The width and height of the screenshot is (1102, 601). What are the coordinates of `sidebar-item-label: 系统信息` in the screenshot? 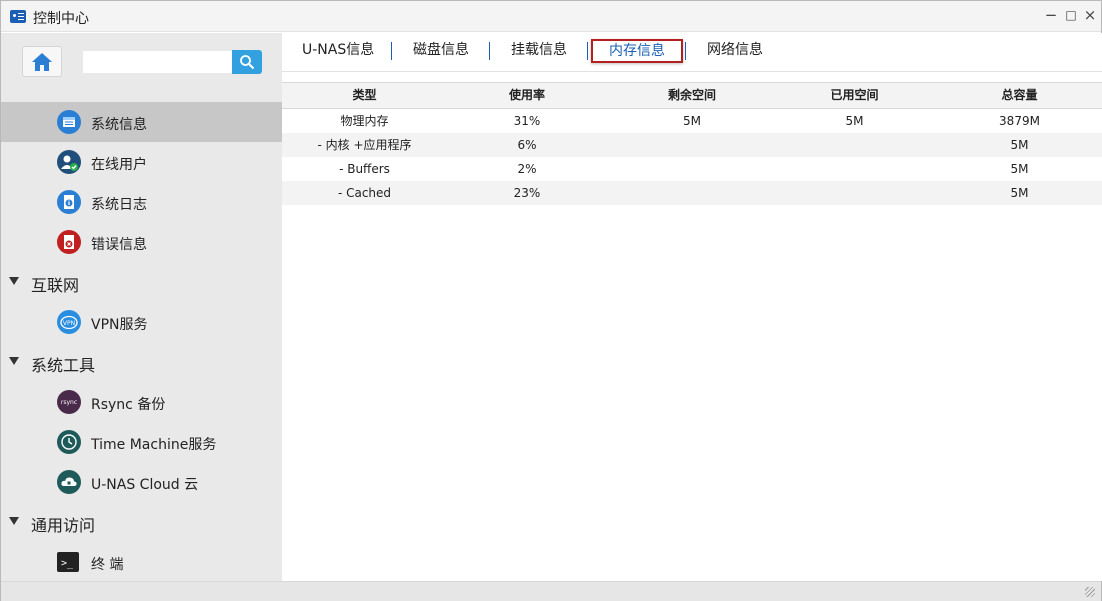 It's located at (119, 125).